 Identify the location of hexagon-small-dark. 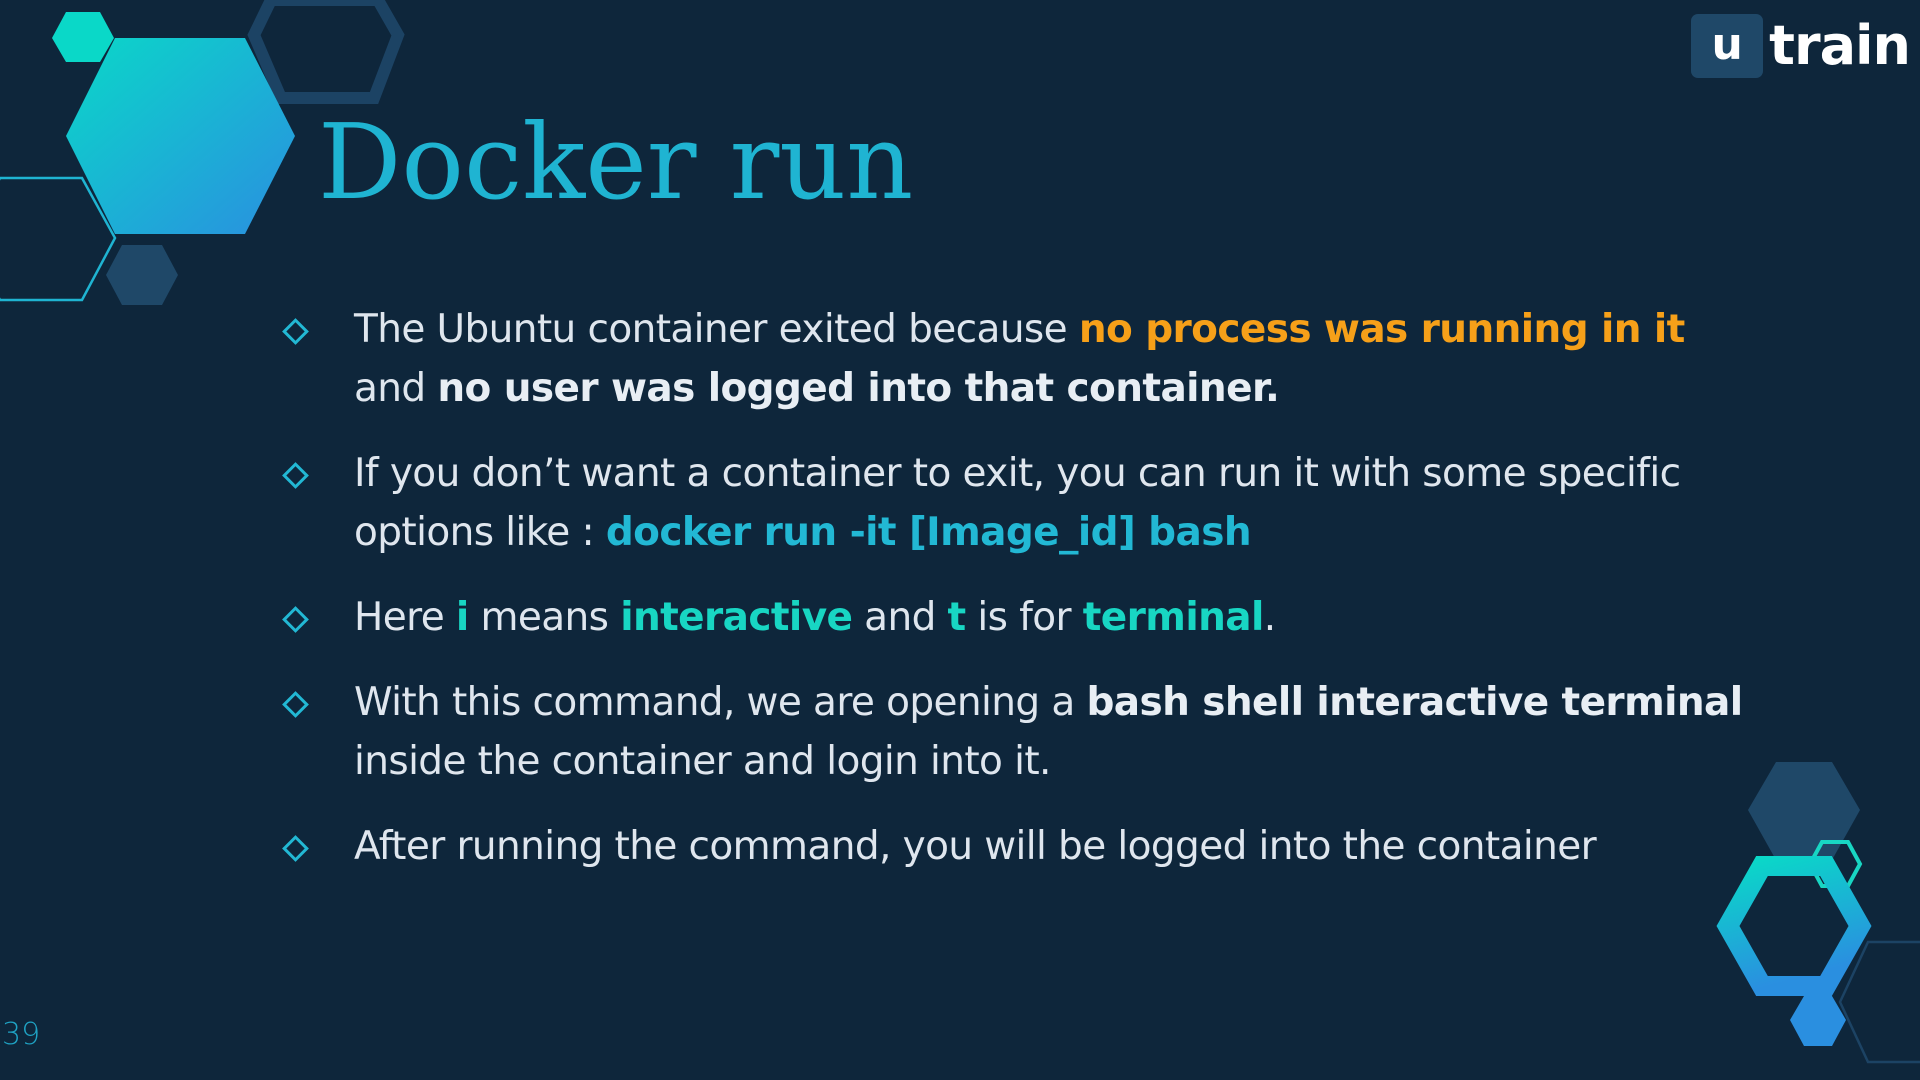
(142, 275).